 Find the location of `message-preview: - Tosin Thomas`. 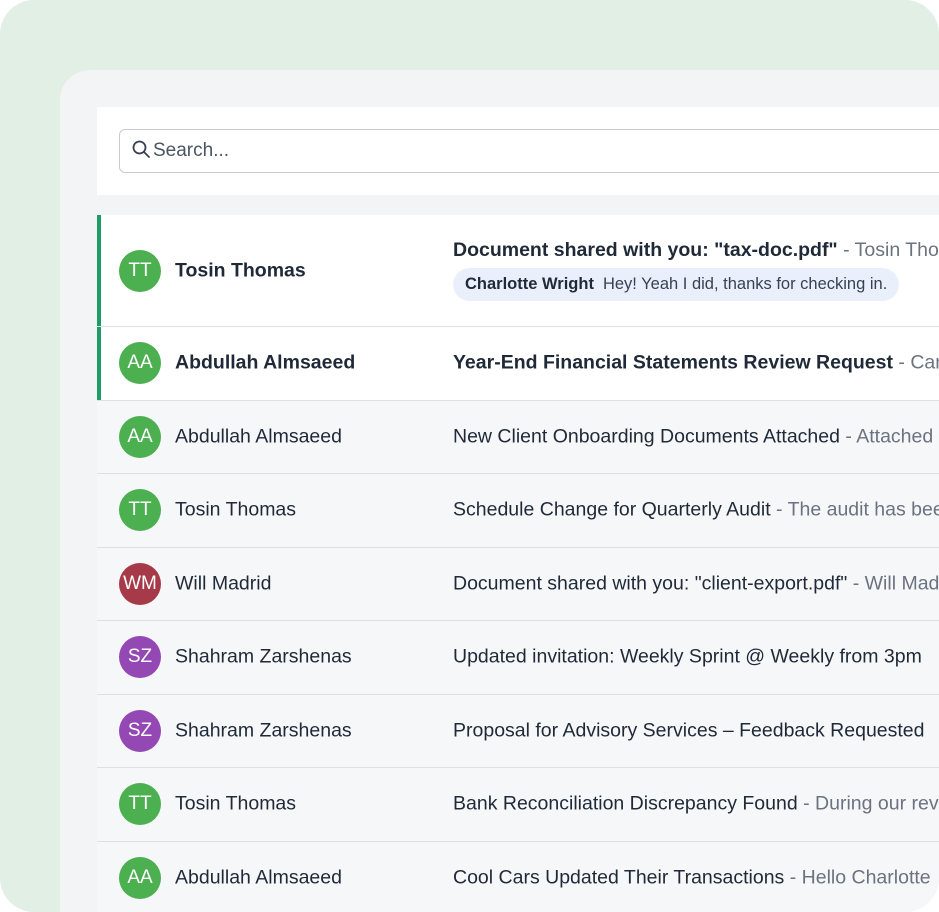

message-preview: - Tosin Thomas is located at coordinates (891, 250).